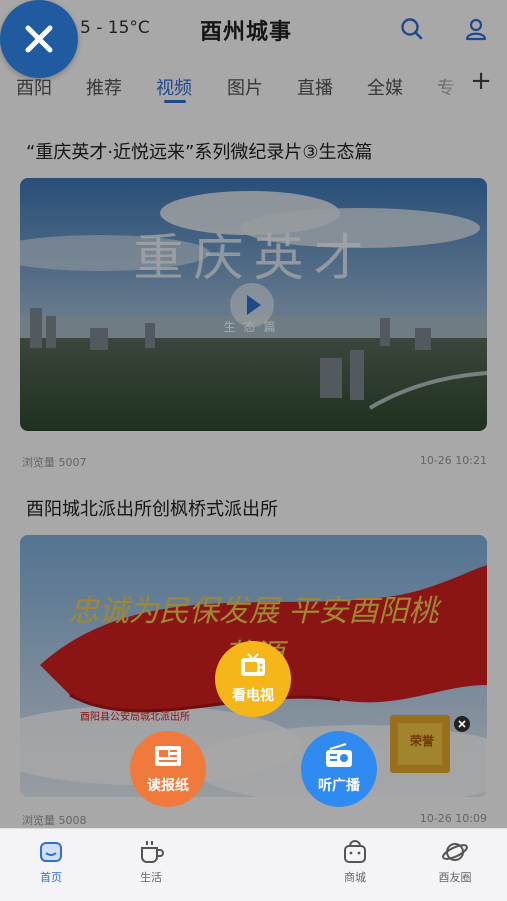 This screenshot has height=901, width=507. What do you see at coordinates (151, 852) in the screenshot?
I see `coffee-cup-icon` at bounding box center [151, 852].